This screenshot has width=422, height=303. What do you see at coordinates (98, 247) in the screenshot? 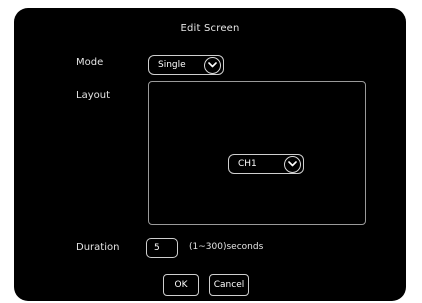
I see `duration-label: Duration` at bounding box center [98, 247].